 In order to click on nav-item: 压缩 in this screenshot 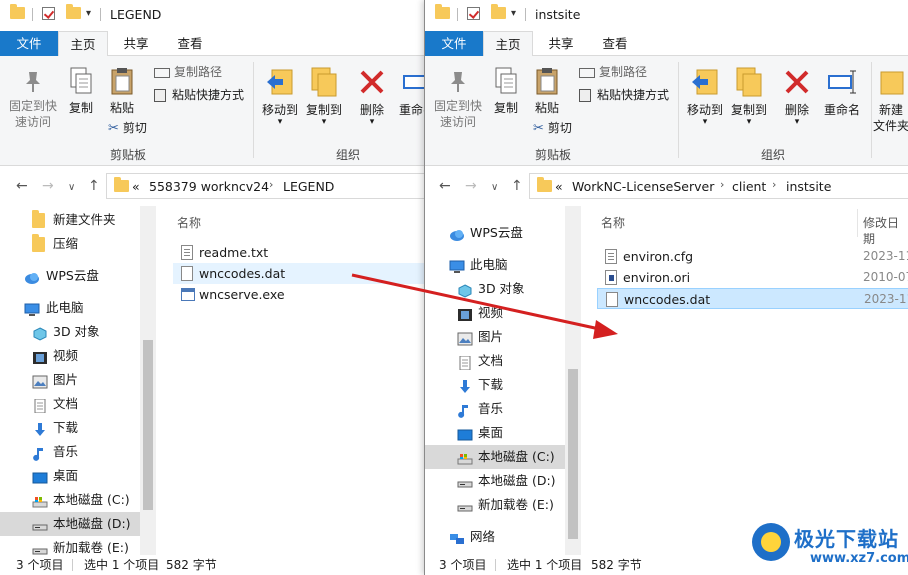, I will do `click(70, 244)`.